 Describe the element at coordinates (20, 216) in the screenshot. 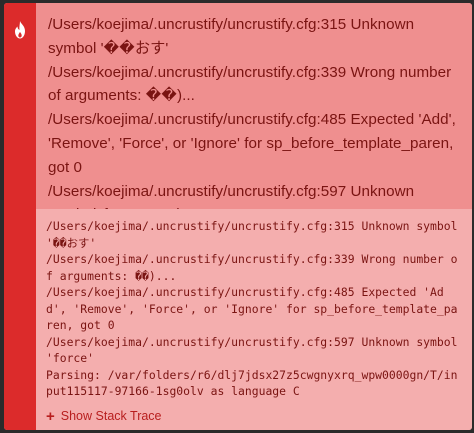

I see `notification-icon-bar` at that location.